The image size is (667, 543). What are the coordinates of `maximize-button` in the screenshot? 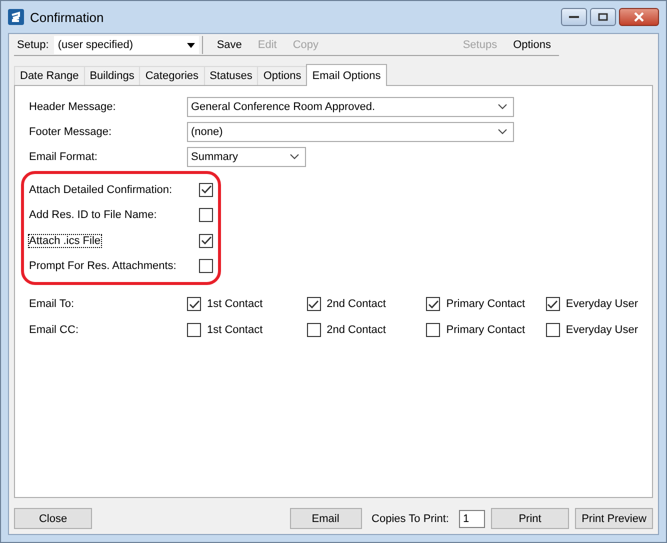 It's located at (603, 17).